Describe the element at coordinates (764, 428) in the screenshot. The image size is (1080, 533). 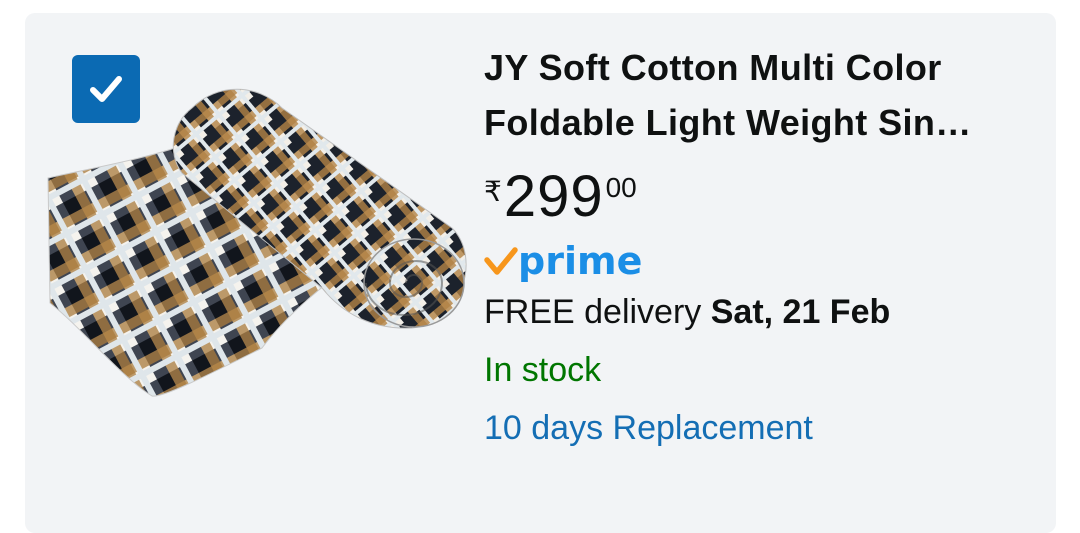
I see `return-policy-link: 10 days Replacement` at that location.